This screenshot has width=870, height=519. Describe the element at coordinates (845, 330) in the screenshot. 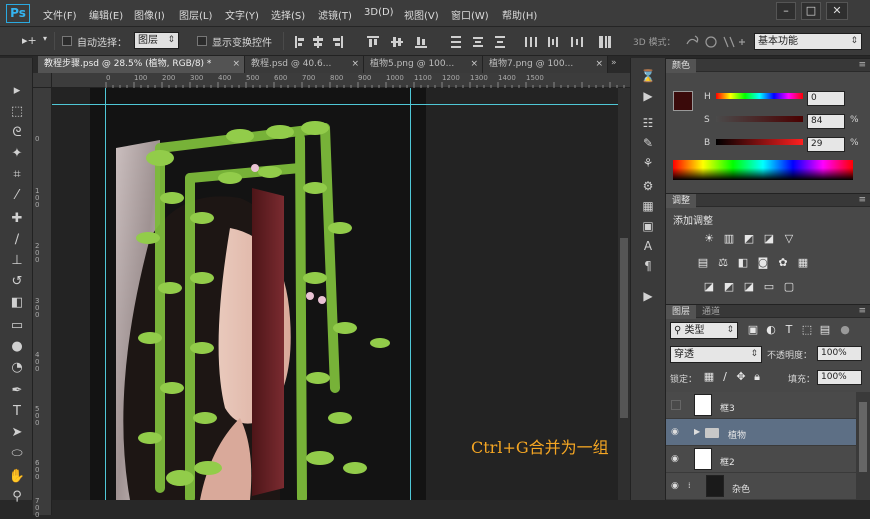

I see `filter-toggle-icon: ●` at that location.